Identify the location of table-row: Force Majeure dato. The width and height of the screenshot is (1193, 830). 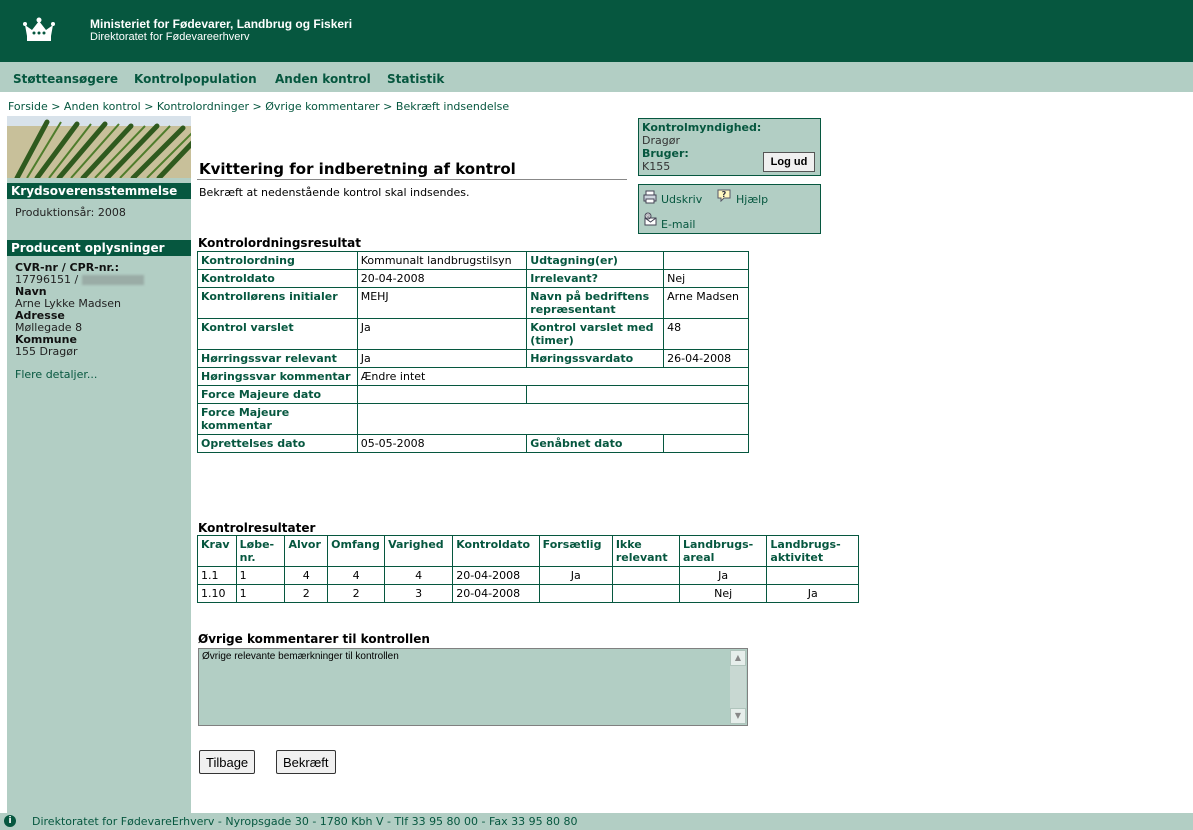
(473, 394).